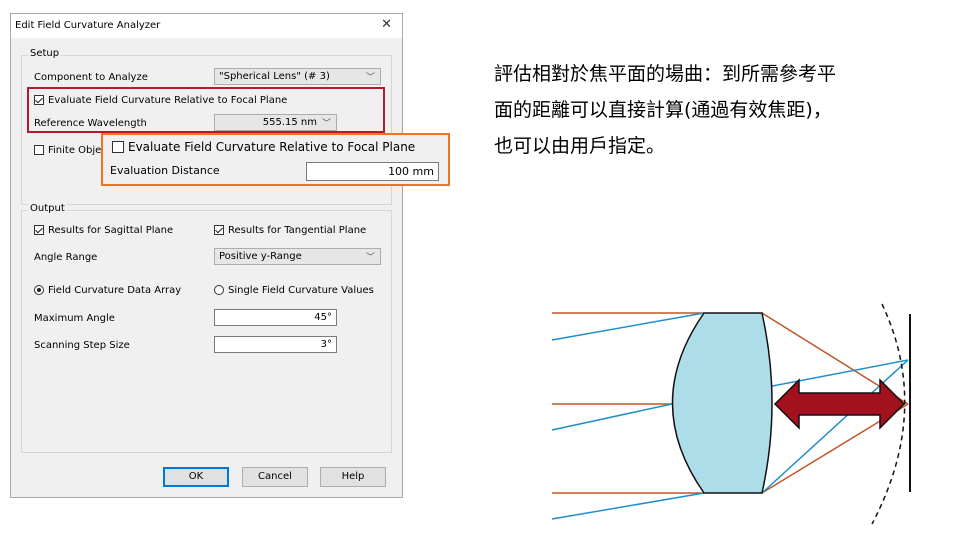 Image resolution: width=964 pixels, height=542 pixels. I want to click on ray-blue-bottom, so click(628, 506).